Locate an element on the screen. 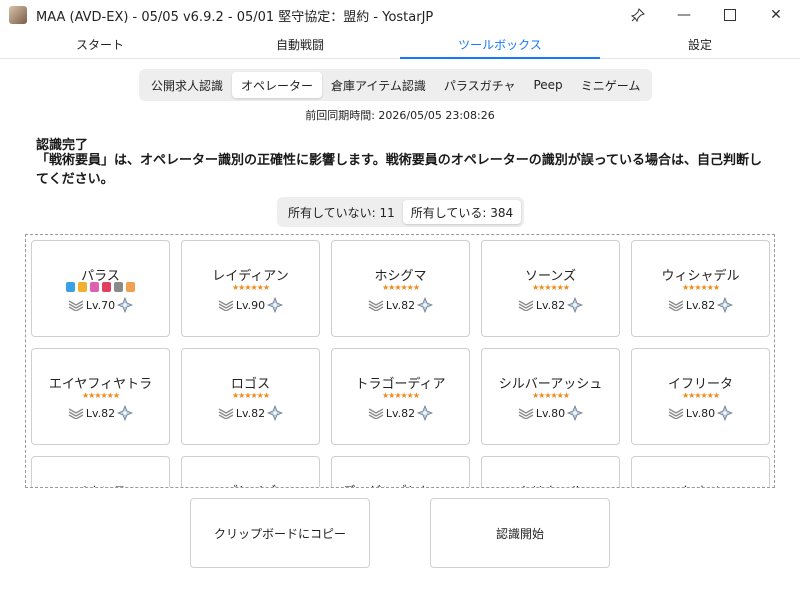  close-button: ✕ is located at coordinates (776, 15).